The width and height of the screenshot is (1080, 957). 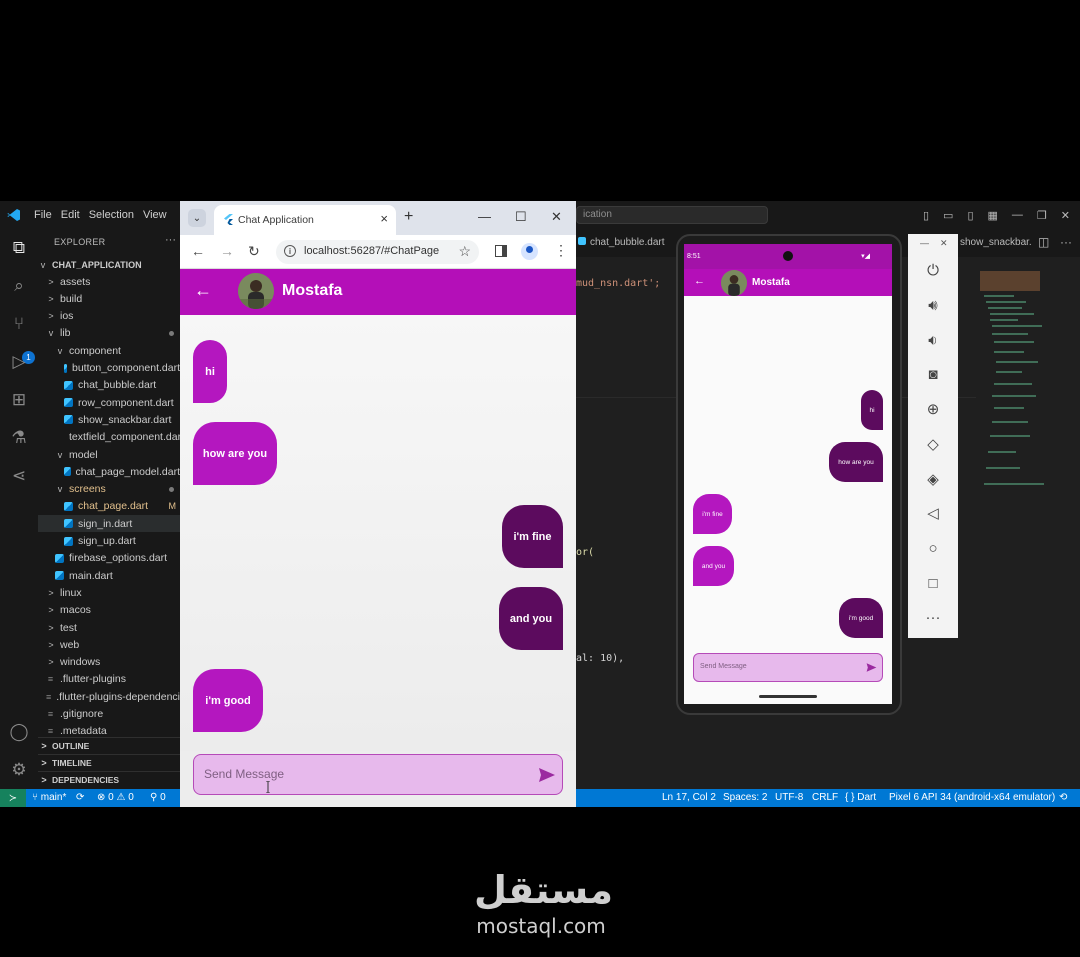 I want to click on line-endings: CRLF, so click(x=825, y=797).